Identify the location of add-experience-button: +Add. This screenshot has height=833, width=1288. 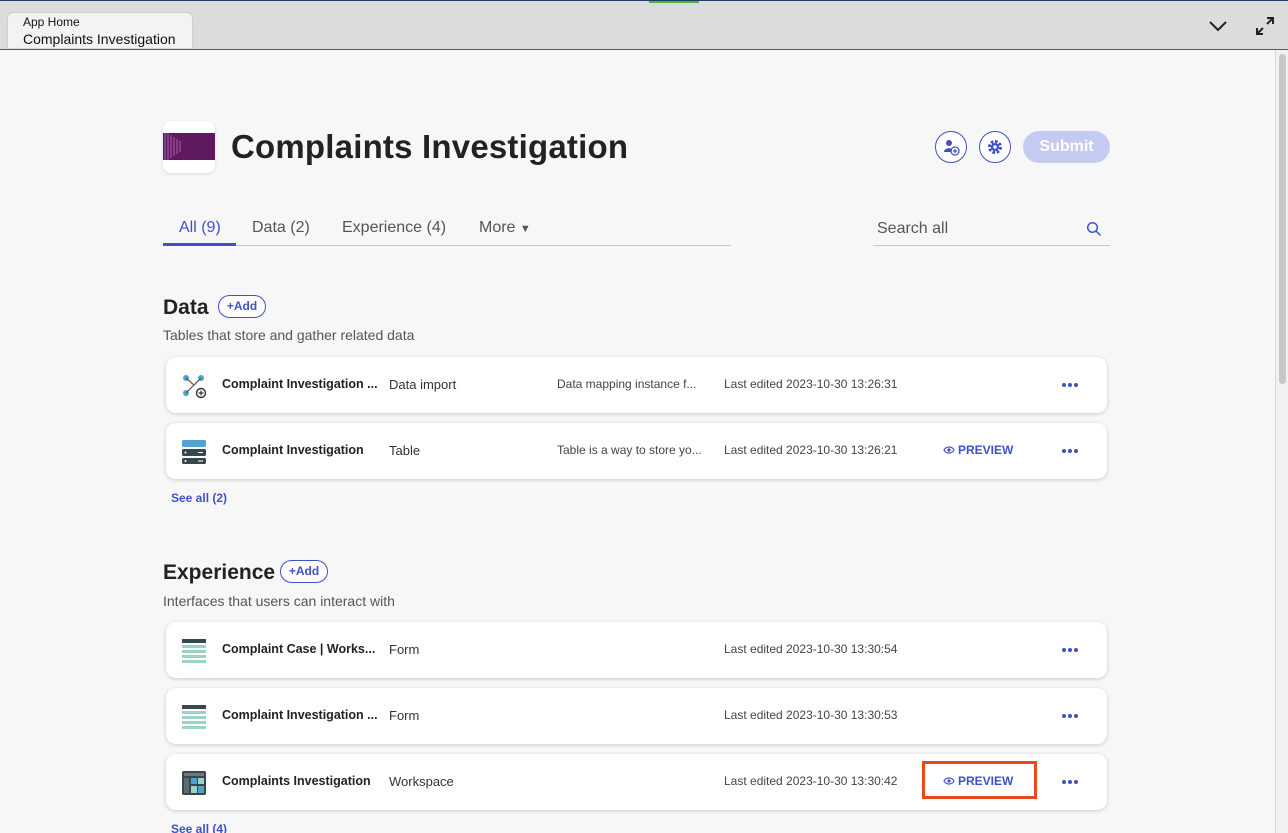
(304, 571).